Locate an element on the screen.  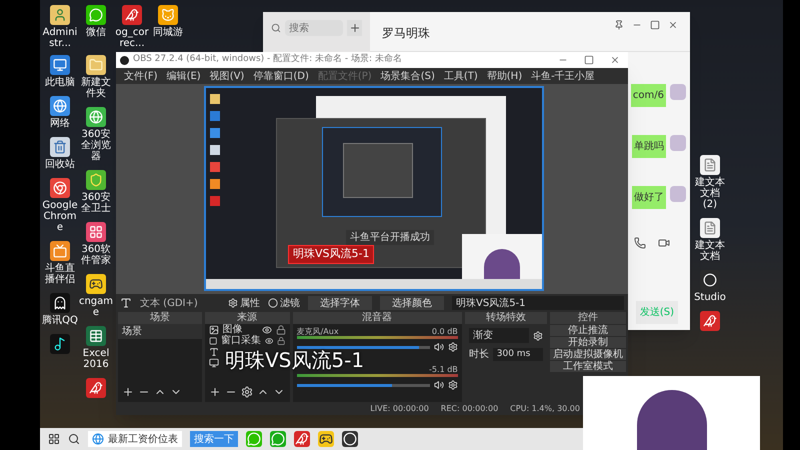
volume-track is located at coordinates (363, 385).